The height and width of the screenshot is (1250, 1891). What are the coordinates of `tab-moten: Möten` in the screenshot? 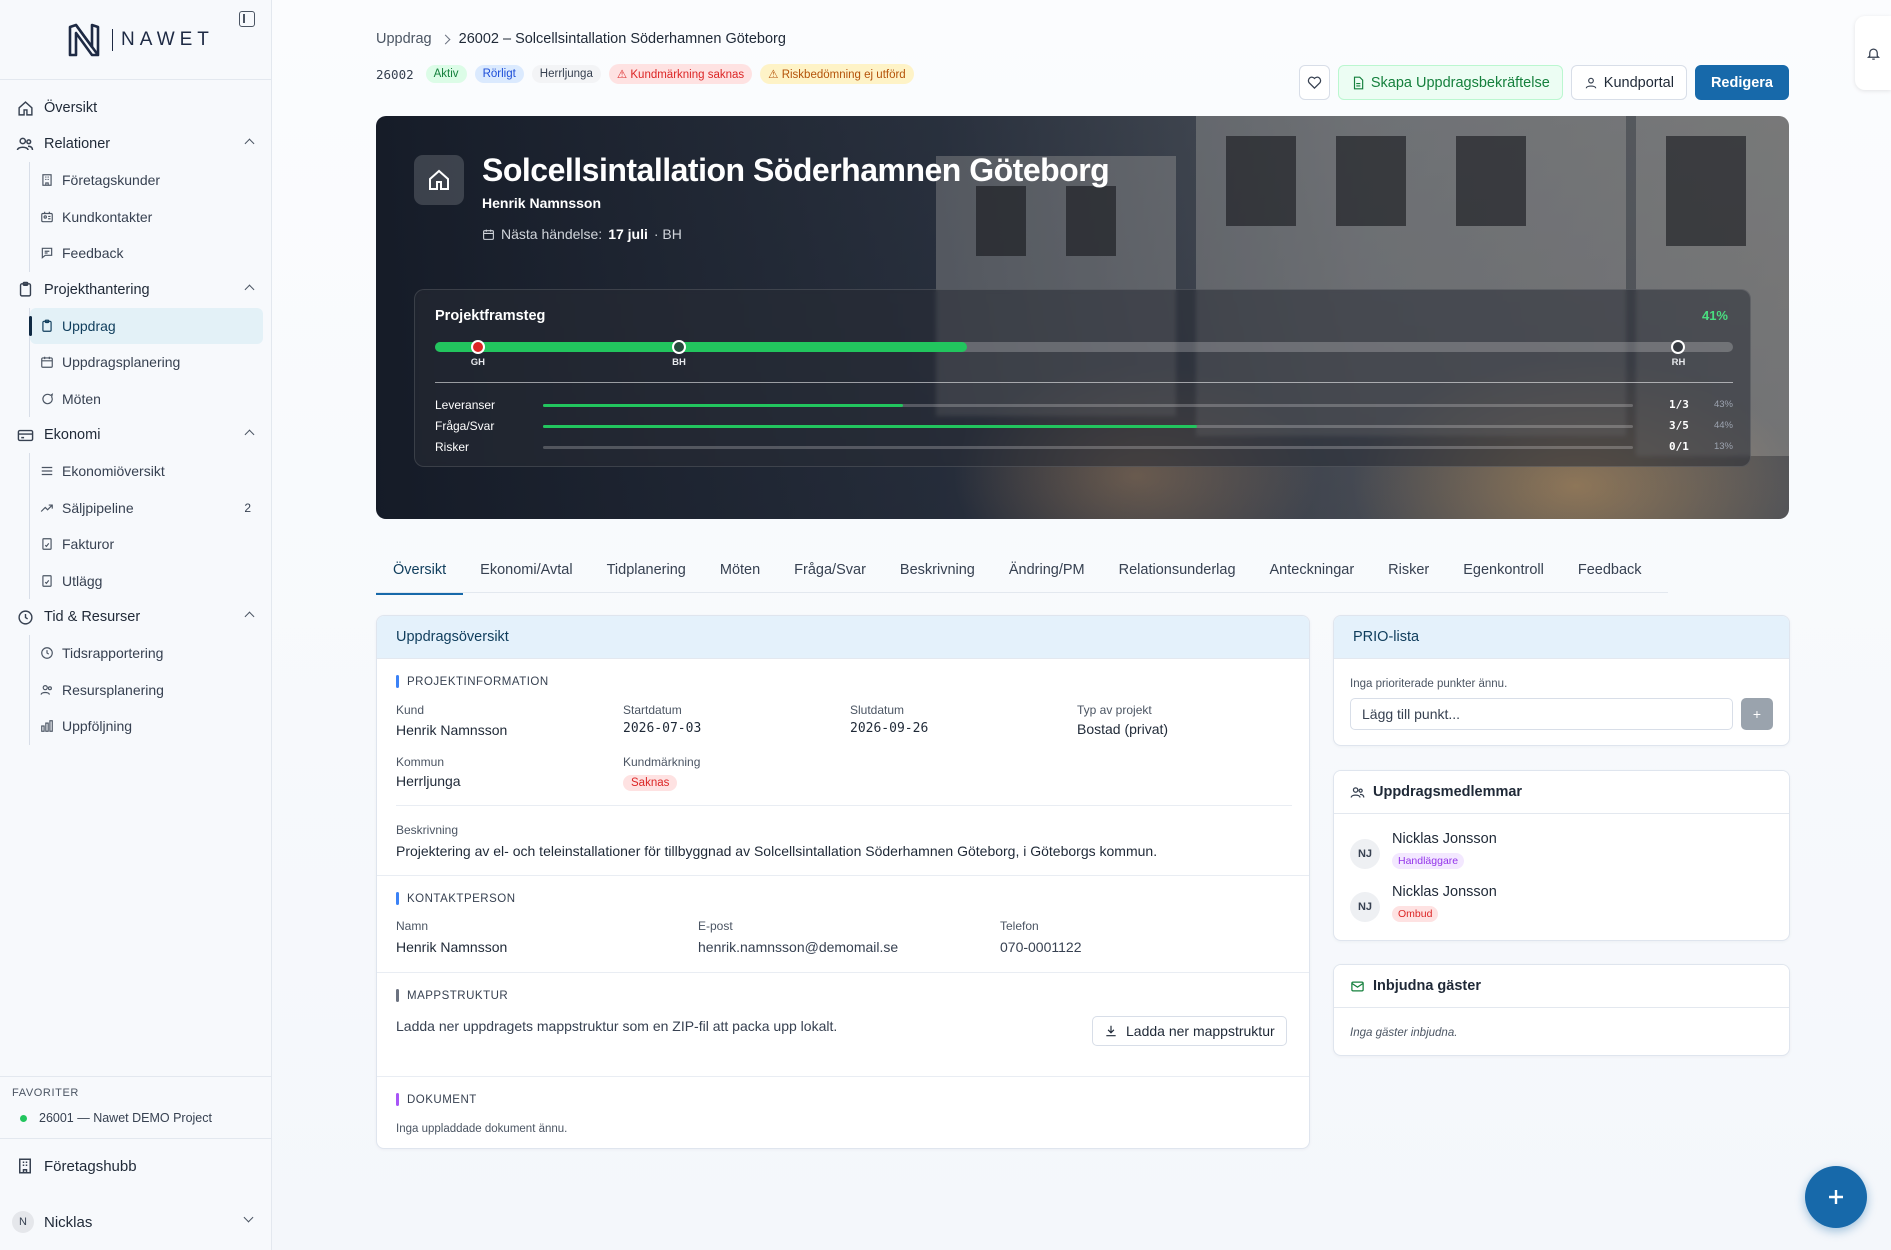 It's located at (740, 571).